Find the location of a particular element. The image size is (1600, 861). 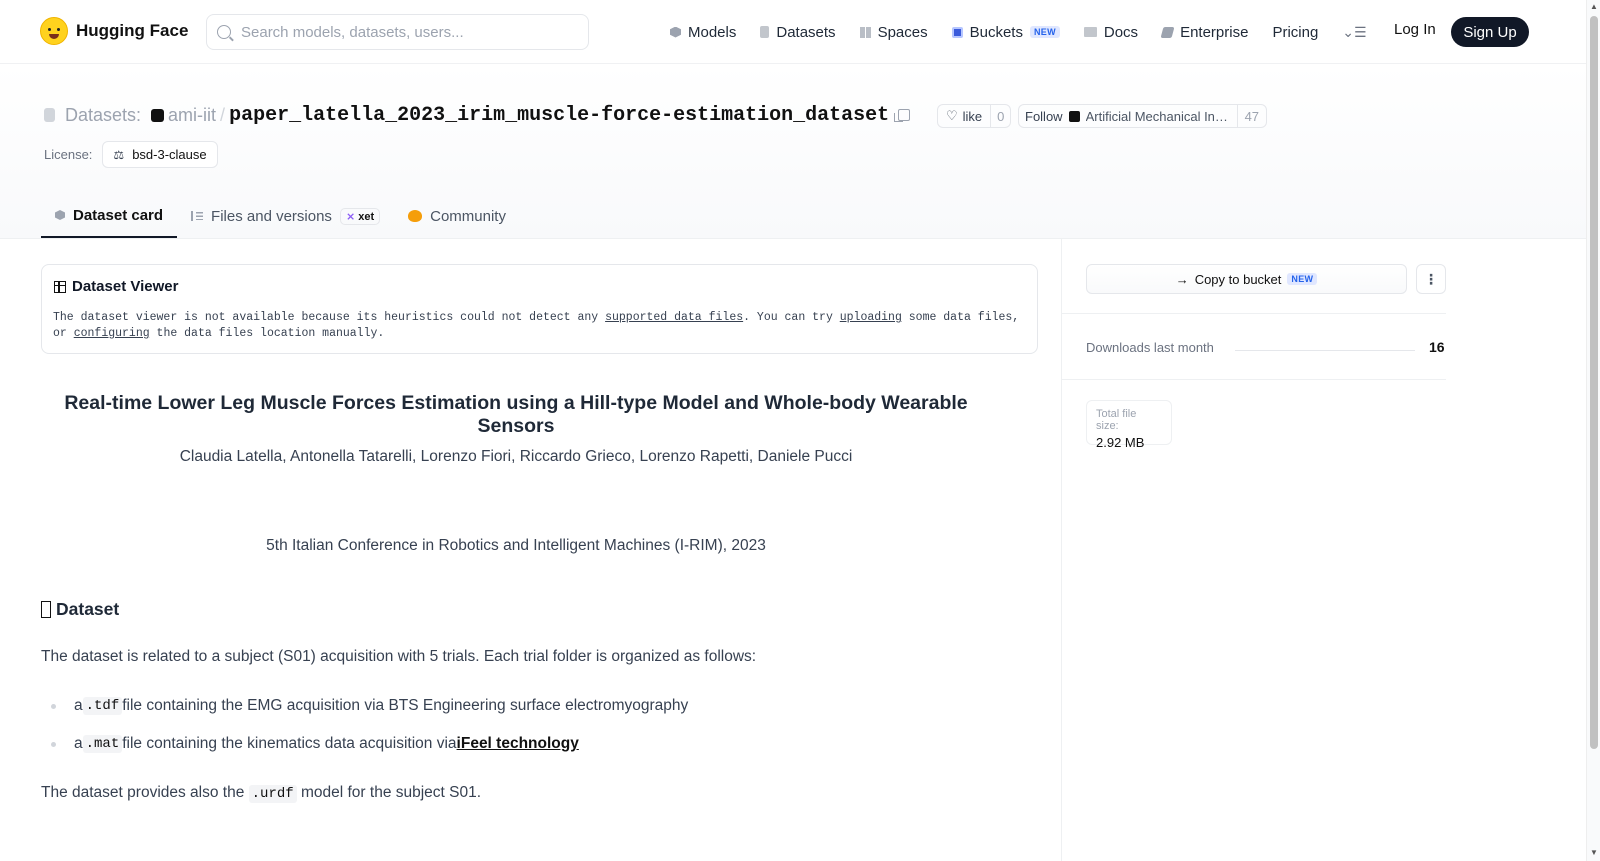

copy-to-bucket-button: → Copy to bucket NEW is located at coordinates (1246, 279).